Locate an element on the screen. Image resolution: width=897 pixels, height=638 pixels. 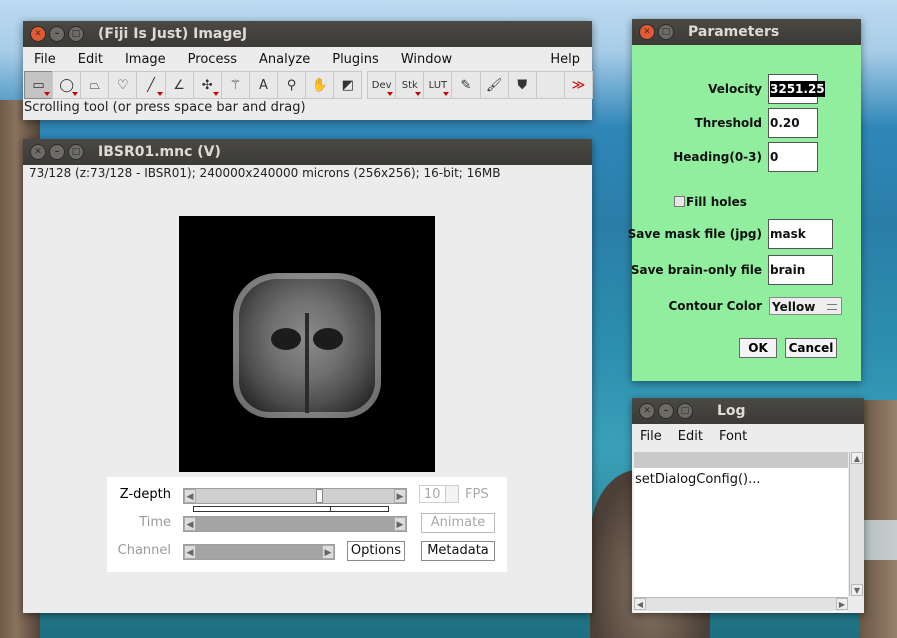
blank-tool-slot is located at coordinates (550, 85).